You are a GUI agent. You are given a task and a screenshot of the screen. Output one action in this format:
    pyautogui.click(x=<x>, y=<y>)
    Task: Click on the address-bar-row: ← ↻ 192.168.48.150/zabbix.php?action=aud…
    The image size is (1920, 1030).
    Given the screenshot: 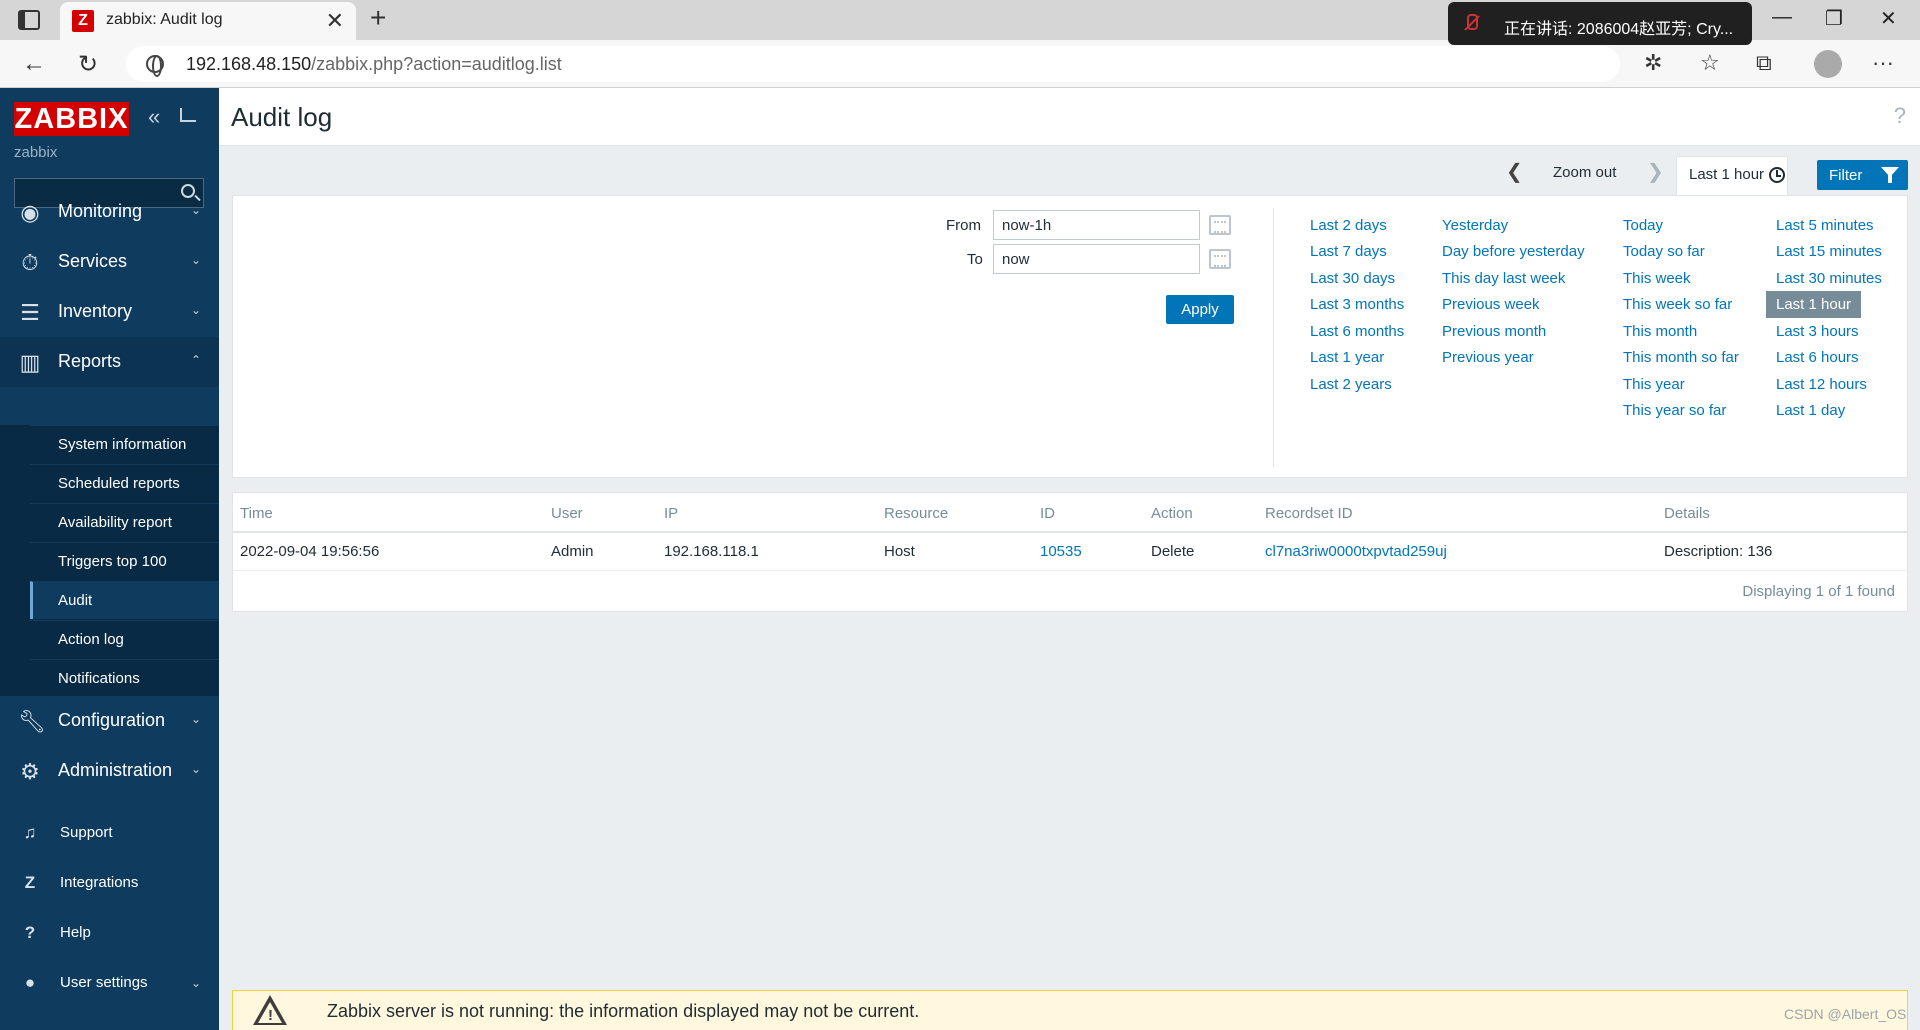 What is the action you would take?
    pyautogui.click(x=960, y=64)
    